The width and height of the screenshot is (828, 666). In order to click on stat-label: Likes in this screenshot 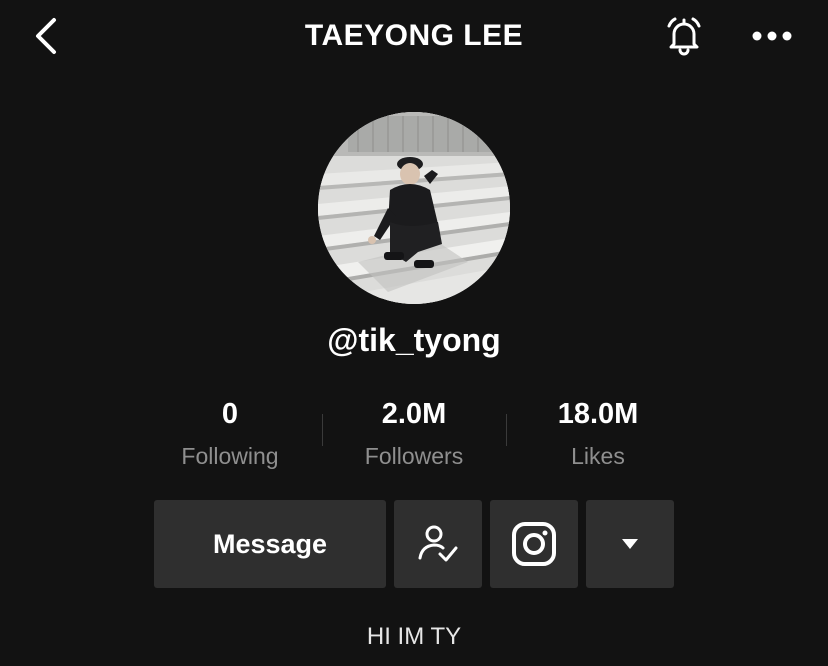, I will do `click(598, 456)`.